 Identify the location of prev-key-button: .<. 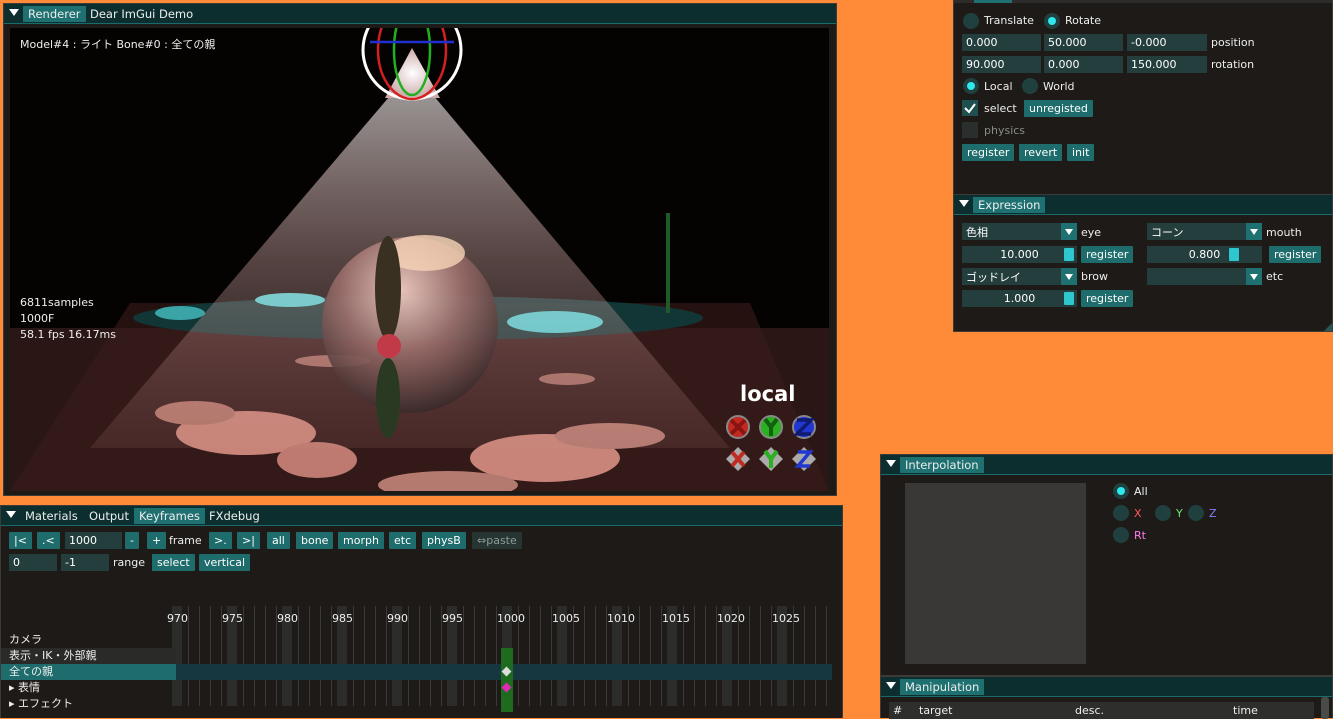
(48, 540).